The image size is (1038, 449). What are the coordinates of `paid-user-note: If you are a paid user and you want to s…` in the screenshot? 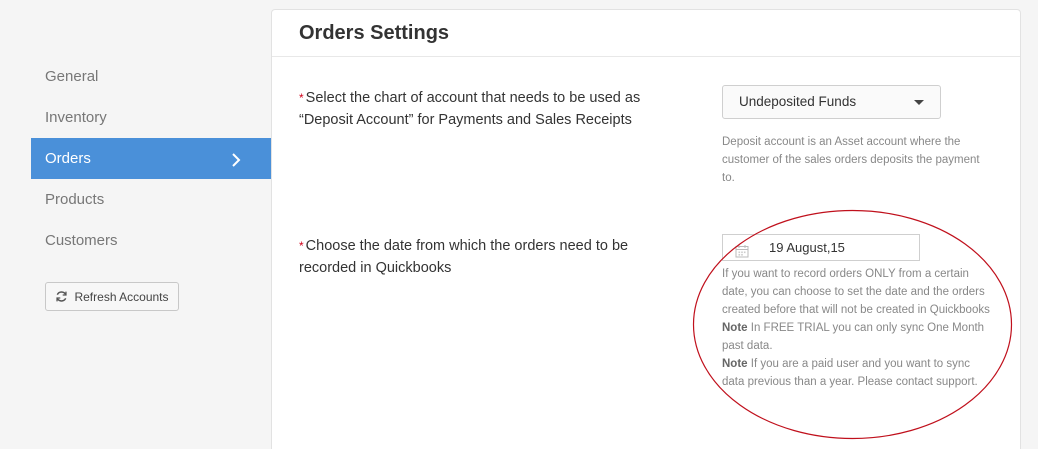 It's located at (850, 373).